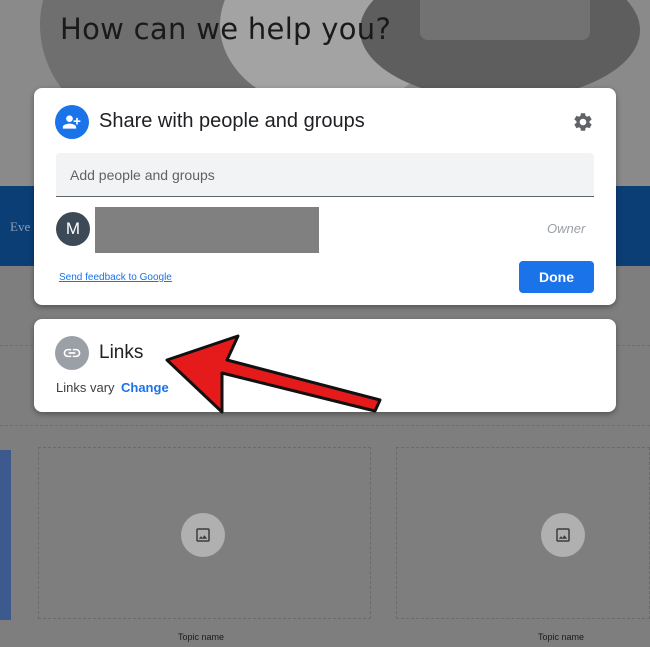 The height and width of the screenshot is (647, 650). What do you see at coordinates (556, 277) in the screenshot?
I see `done-button: Done` at bounding box center [556, 277].